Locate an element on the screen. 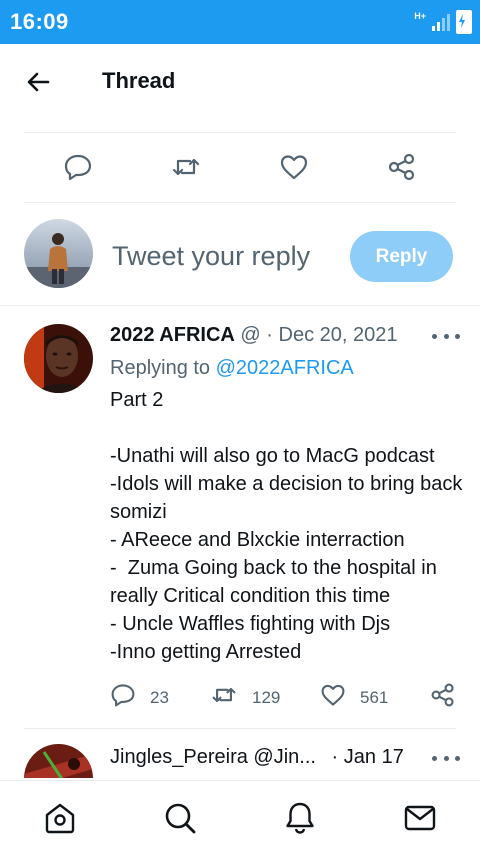 This screenshot has width=480, height=855. retweet-stat: 129 is located at coordinates (245, 697).